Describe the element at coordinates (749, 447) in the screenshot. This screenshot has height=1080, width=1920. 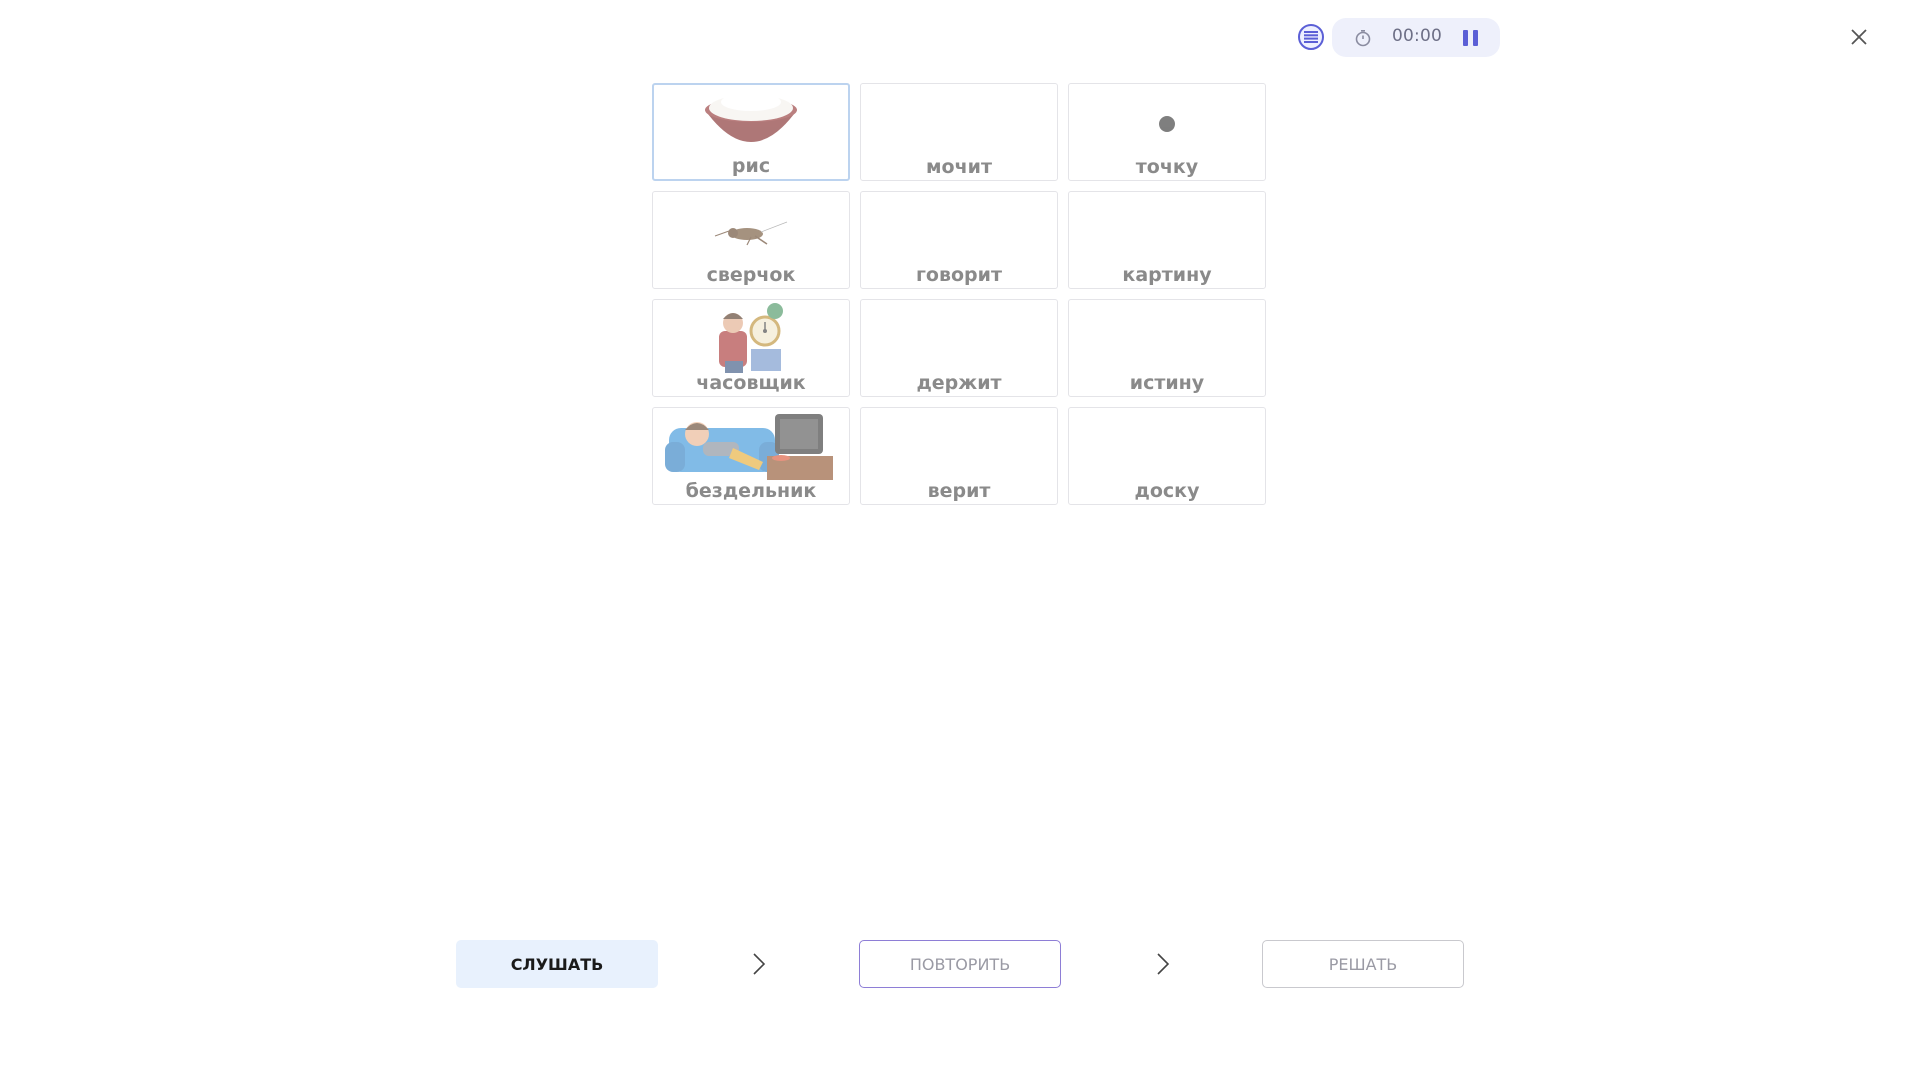
I see `idler-on-sofa-image` at that location.